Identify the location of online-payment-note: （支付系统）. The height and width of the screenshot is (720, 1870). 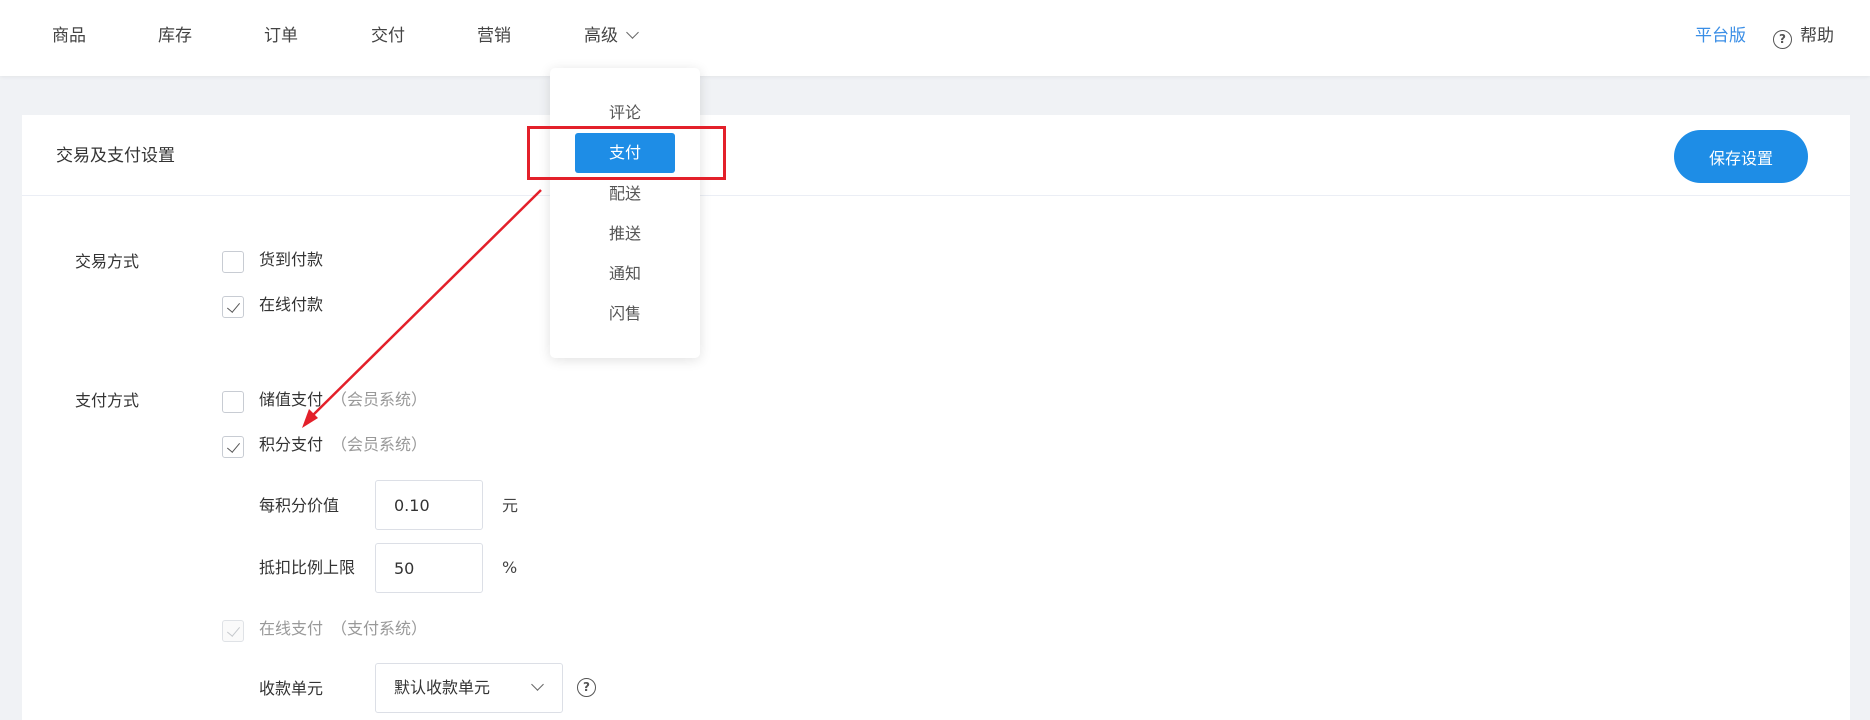
(379, 628).